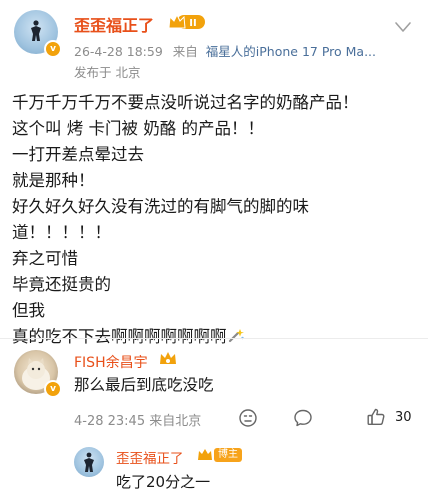 This screenshot has width=428, height=500. I want to click on post-line: 好久好久好久没有洗过的有脚气的脚的味, so click(160, 206).